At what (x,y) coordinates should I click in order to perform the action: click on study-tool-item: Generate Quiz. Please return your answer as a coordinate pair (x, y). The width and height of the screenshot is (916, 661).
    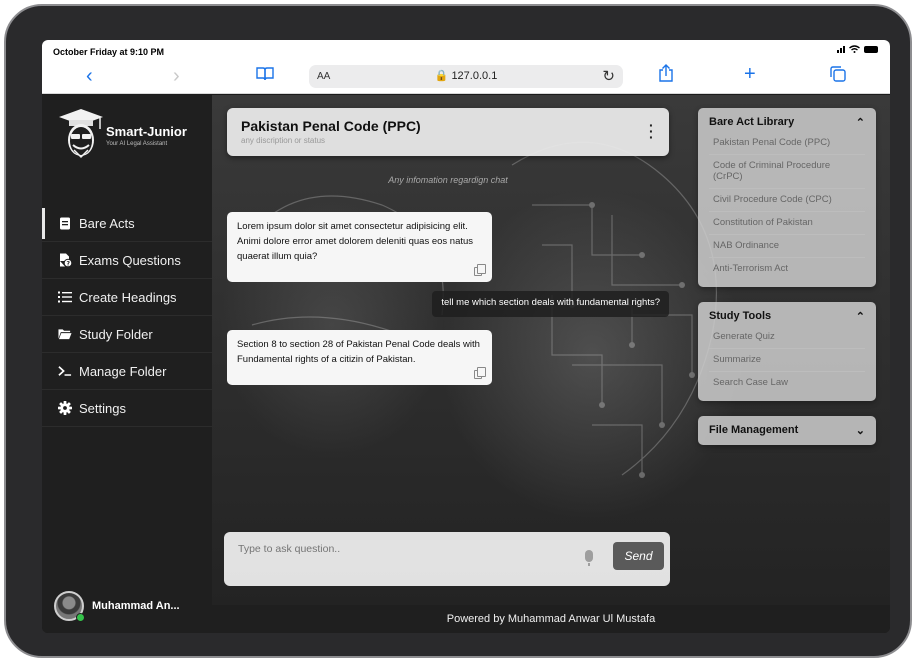
    Looking at the image, I should click on (787, 337).